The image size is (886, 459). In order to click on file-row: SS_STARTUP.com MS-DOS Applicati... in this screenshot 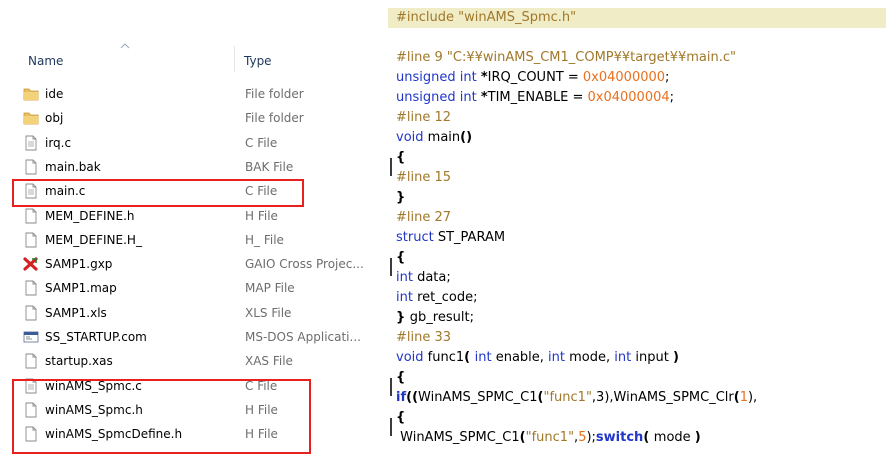, I will do `click(194, 337)`.